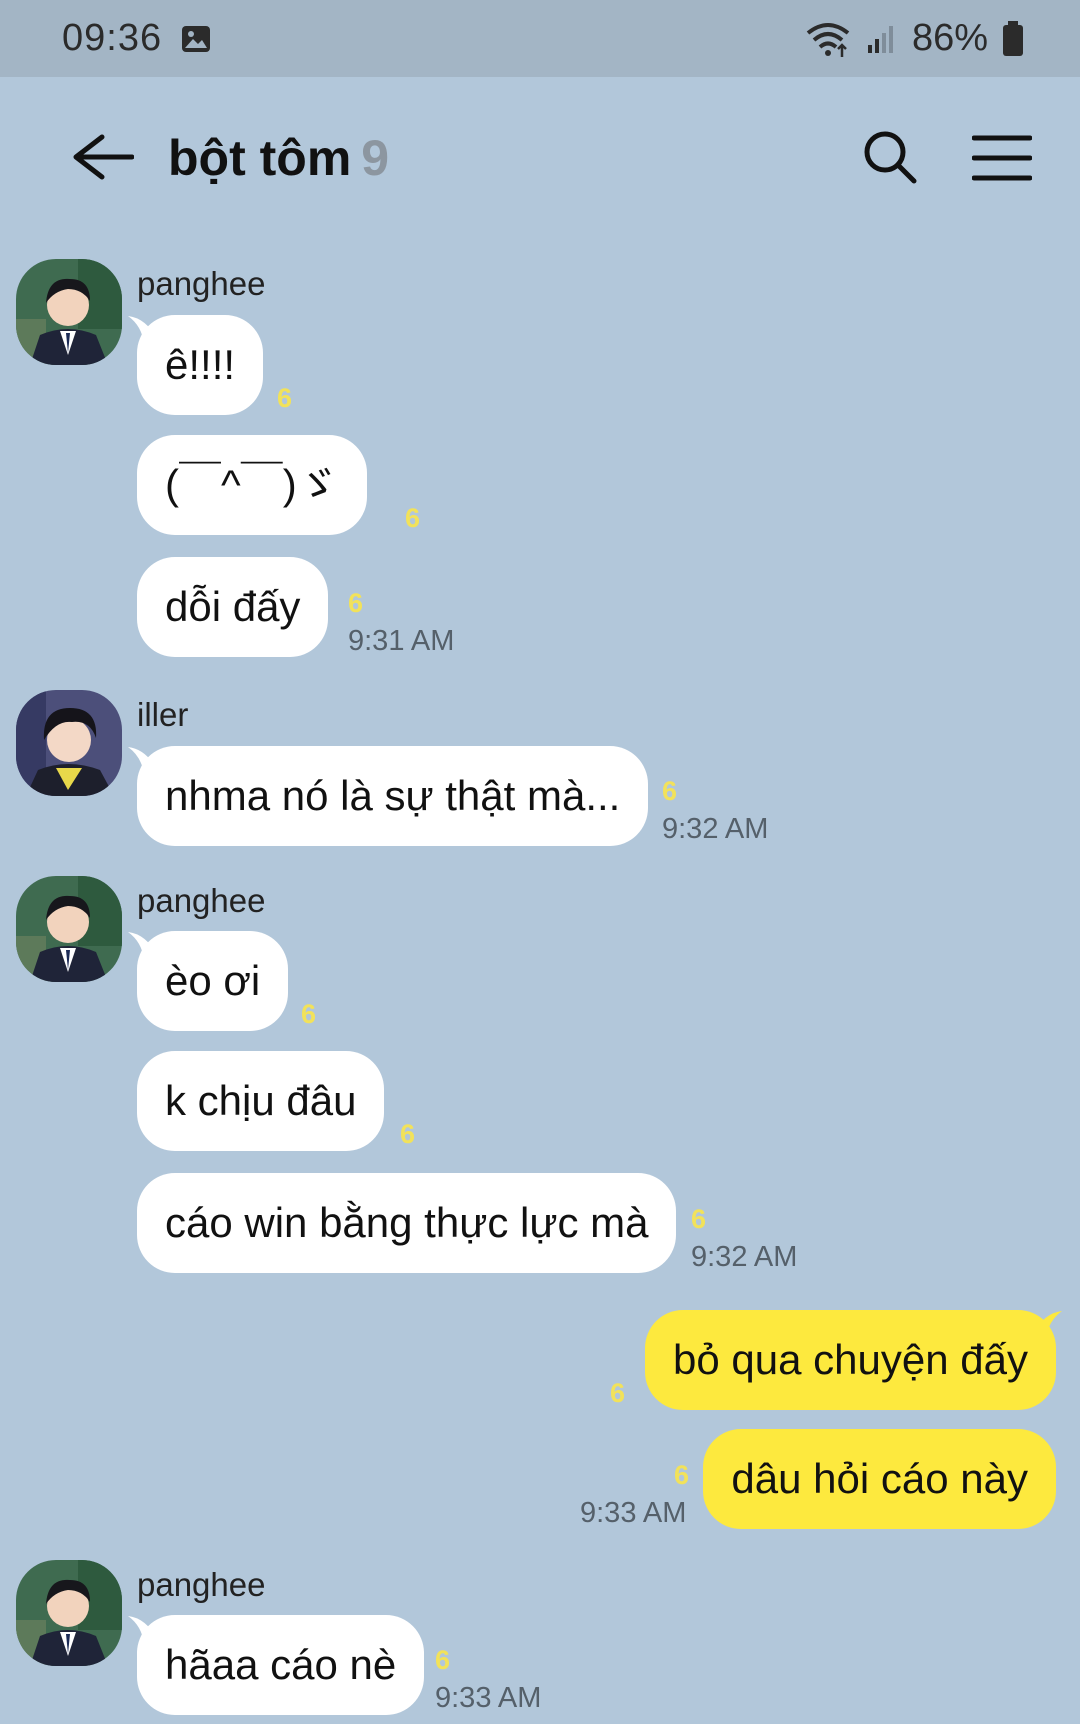 The height and width of the screenshot is (1724, 1080). Describe the element at coordinates (200, 365) in the screenshot. I see `message-bubble: ê!!!!` at that location.